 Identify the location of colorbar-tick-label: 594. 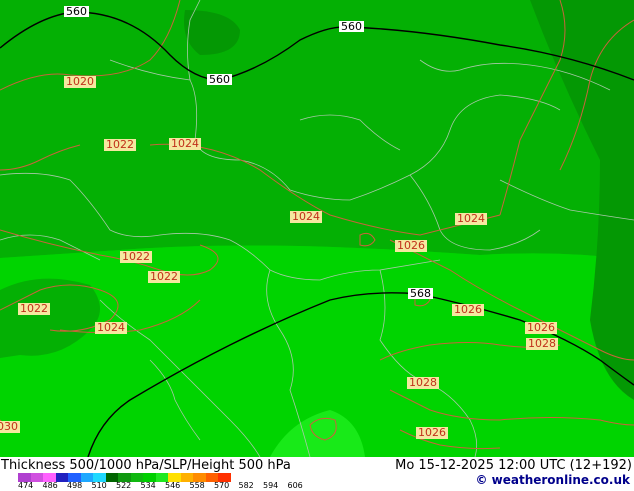
(271, 485).